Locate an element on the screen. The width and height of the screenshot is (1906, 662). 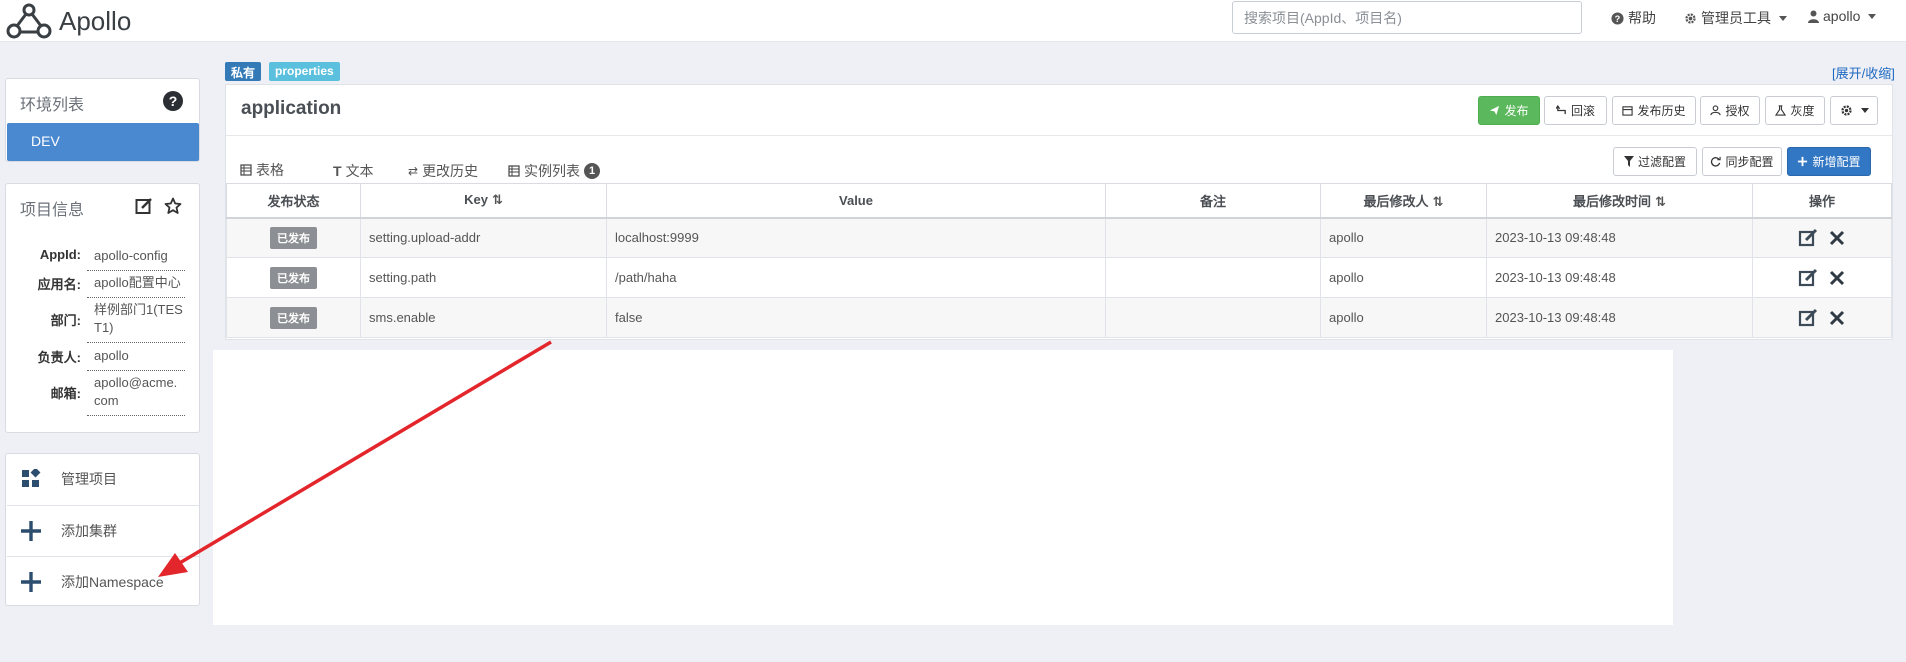
tab-instance-list: 实例列表 1 is located at coordinates (554, 171).